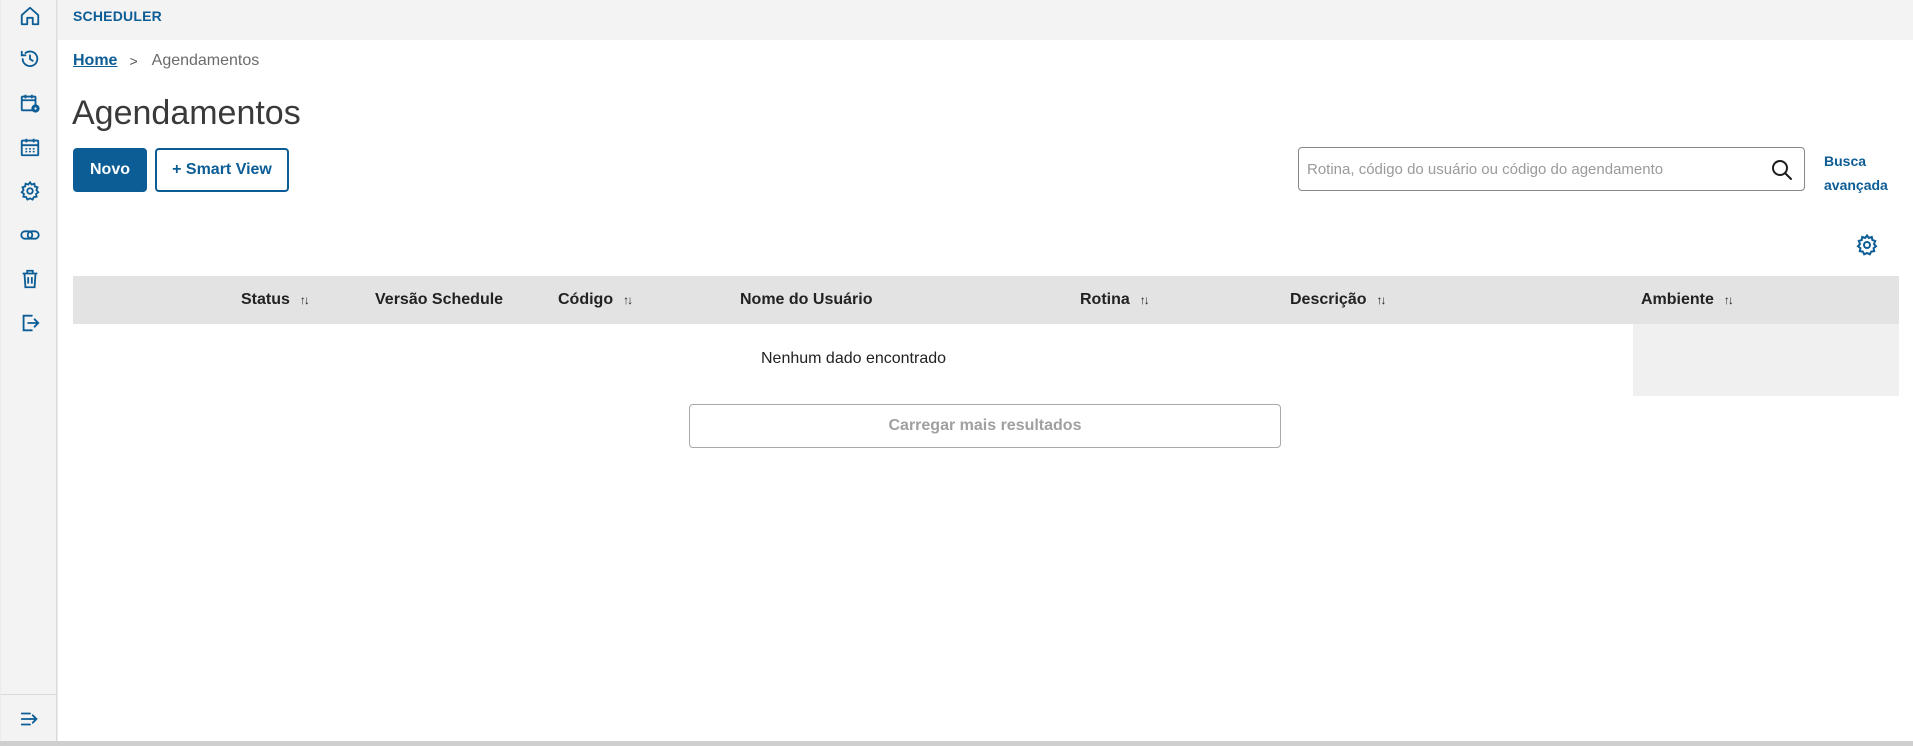  I want to click on calendar-icon, so click(30, 147).